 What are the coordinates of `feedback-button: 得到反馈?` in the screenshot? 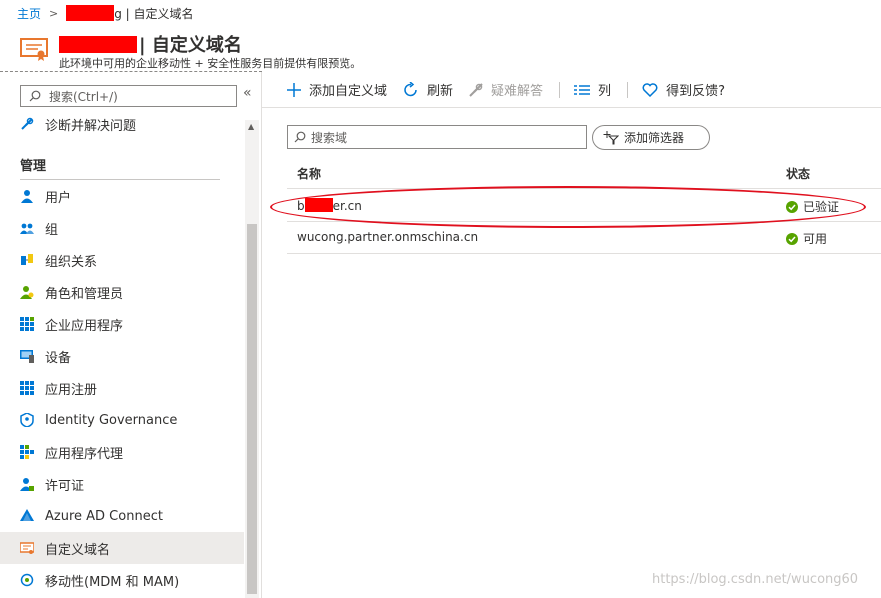 It's located at (683, 89).